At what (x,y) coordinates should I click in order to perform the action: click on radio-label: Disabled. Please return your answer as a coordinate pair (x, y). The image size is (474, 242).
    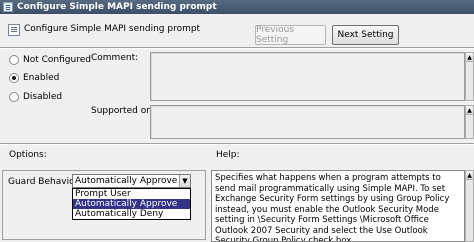
    Looking at the image, I should click on (43, 97).